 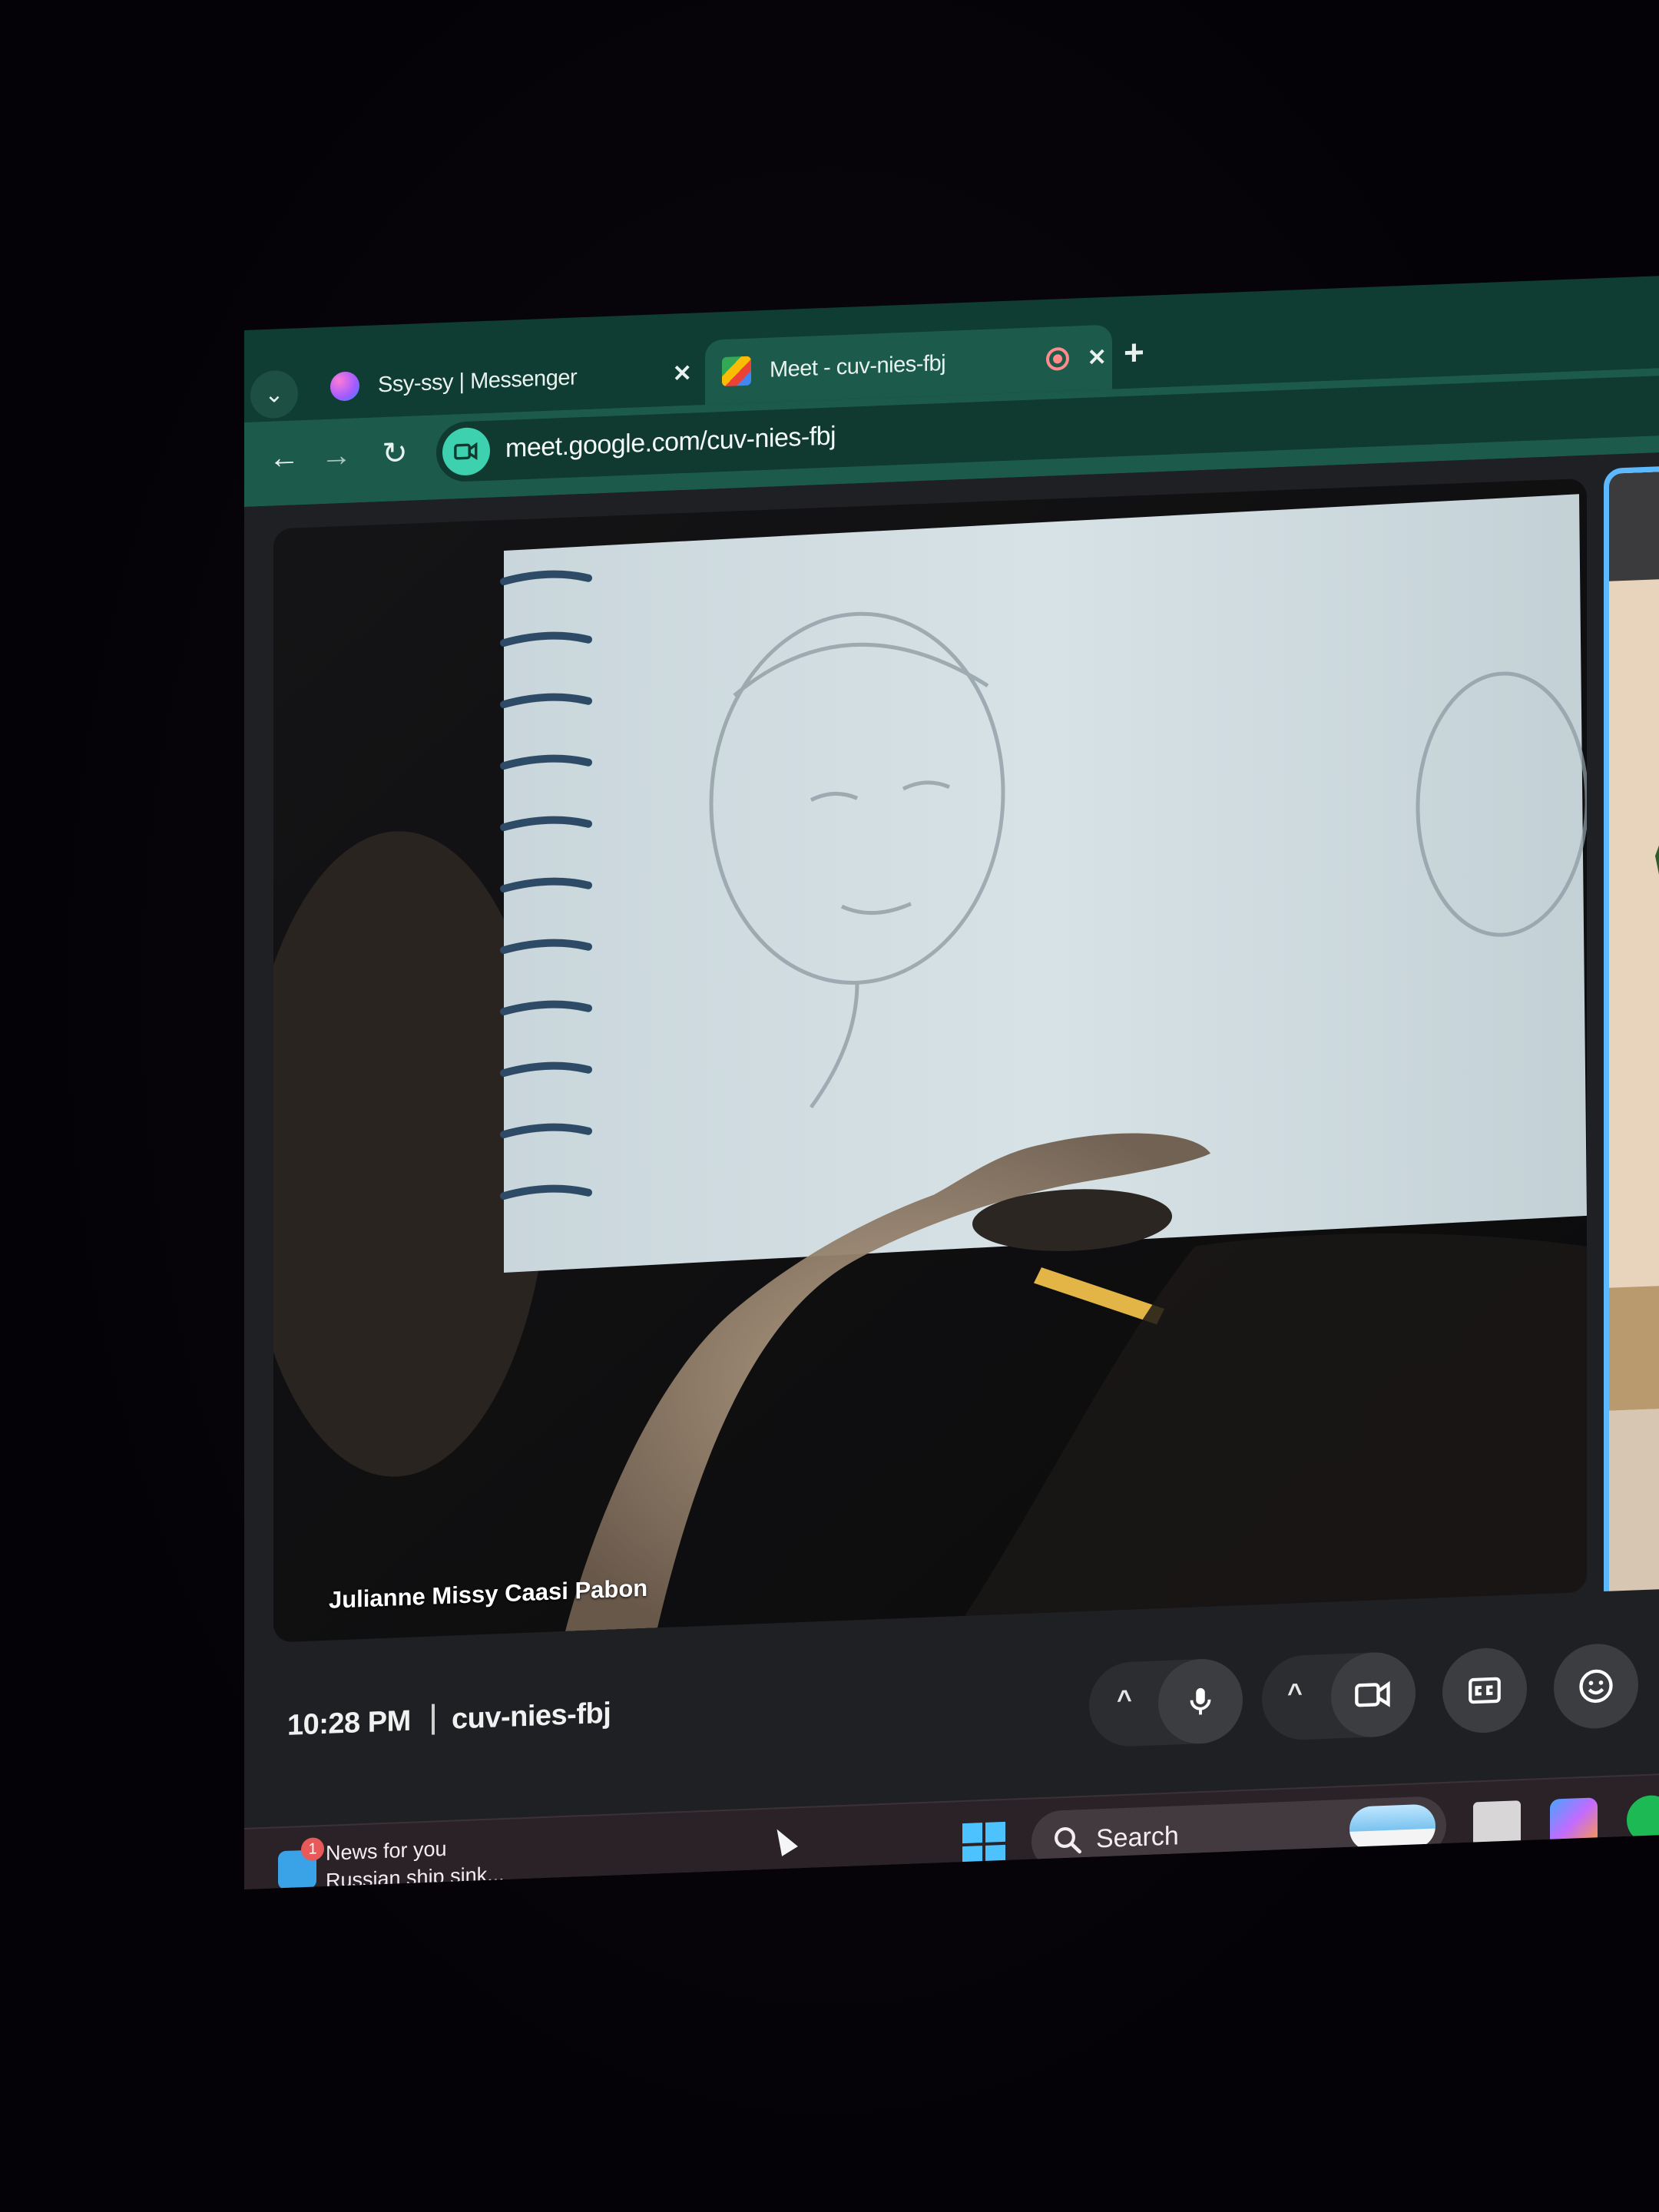 What do you see at coordinates (1643, 1819) in the screenshot?
I see `spotify-icon` at bounding box center [1643, 1819].